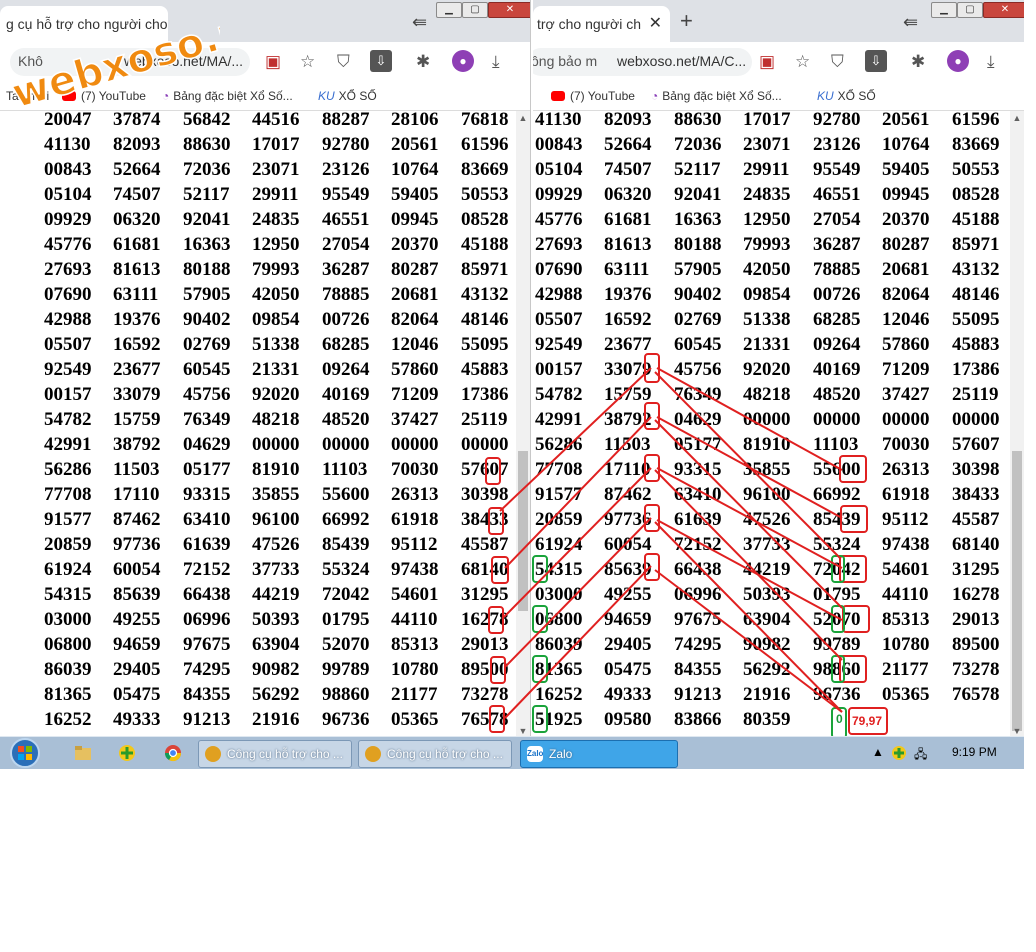  I want to click on taskbar-zalo-window: Zalo Zalo, so click(599, 754).